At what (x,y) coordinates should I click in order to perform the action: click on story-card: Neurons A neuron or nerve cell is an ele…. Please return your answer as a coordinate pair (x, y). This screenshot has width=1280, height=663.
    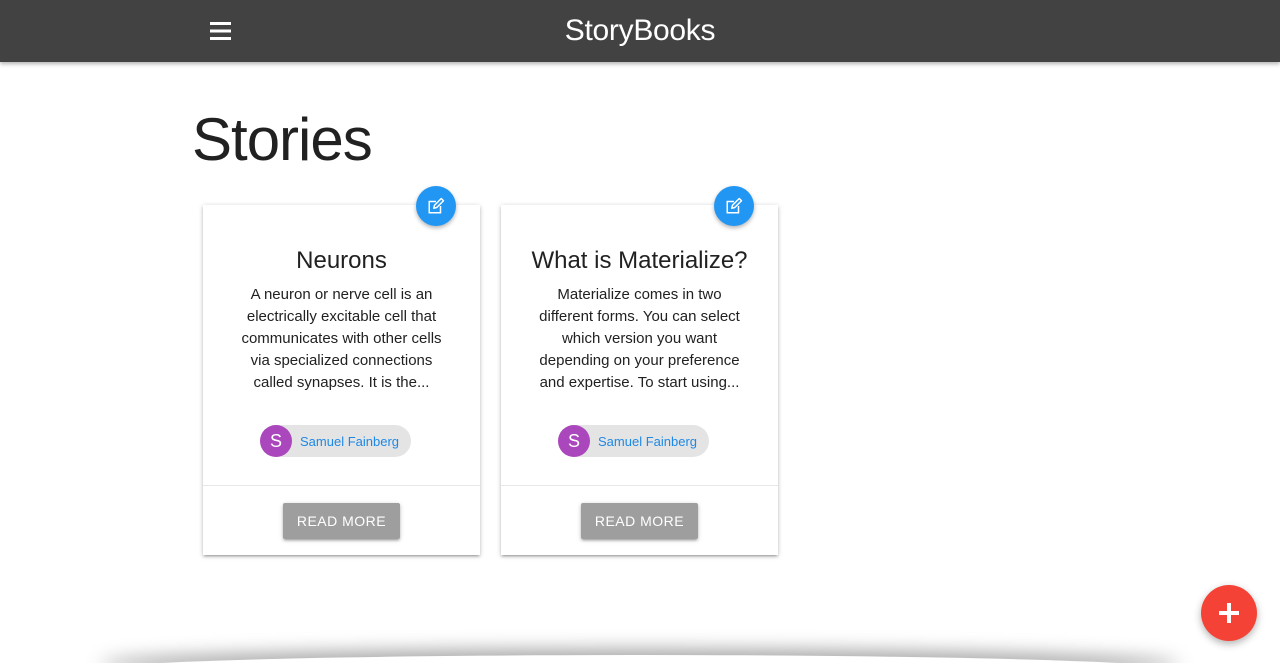
    Looking at the image, I should click on (341, 370).